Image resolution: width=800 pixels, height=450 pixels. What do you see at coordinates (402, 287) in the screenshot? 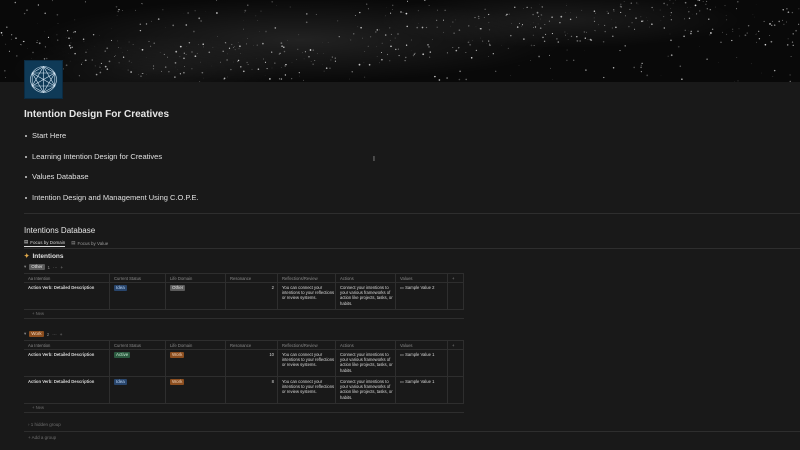
I see `page-icon-small: ▭` at bounding box center [402, 287].